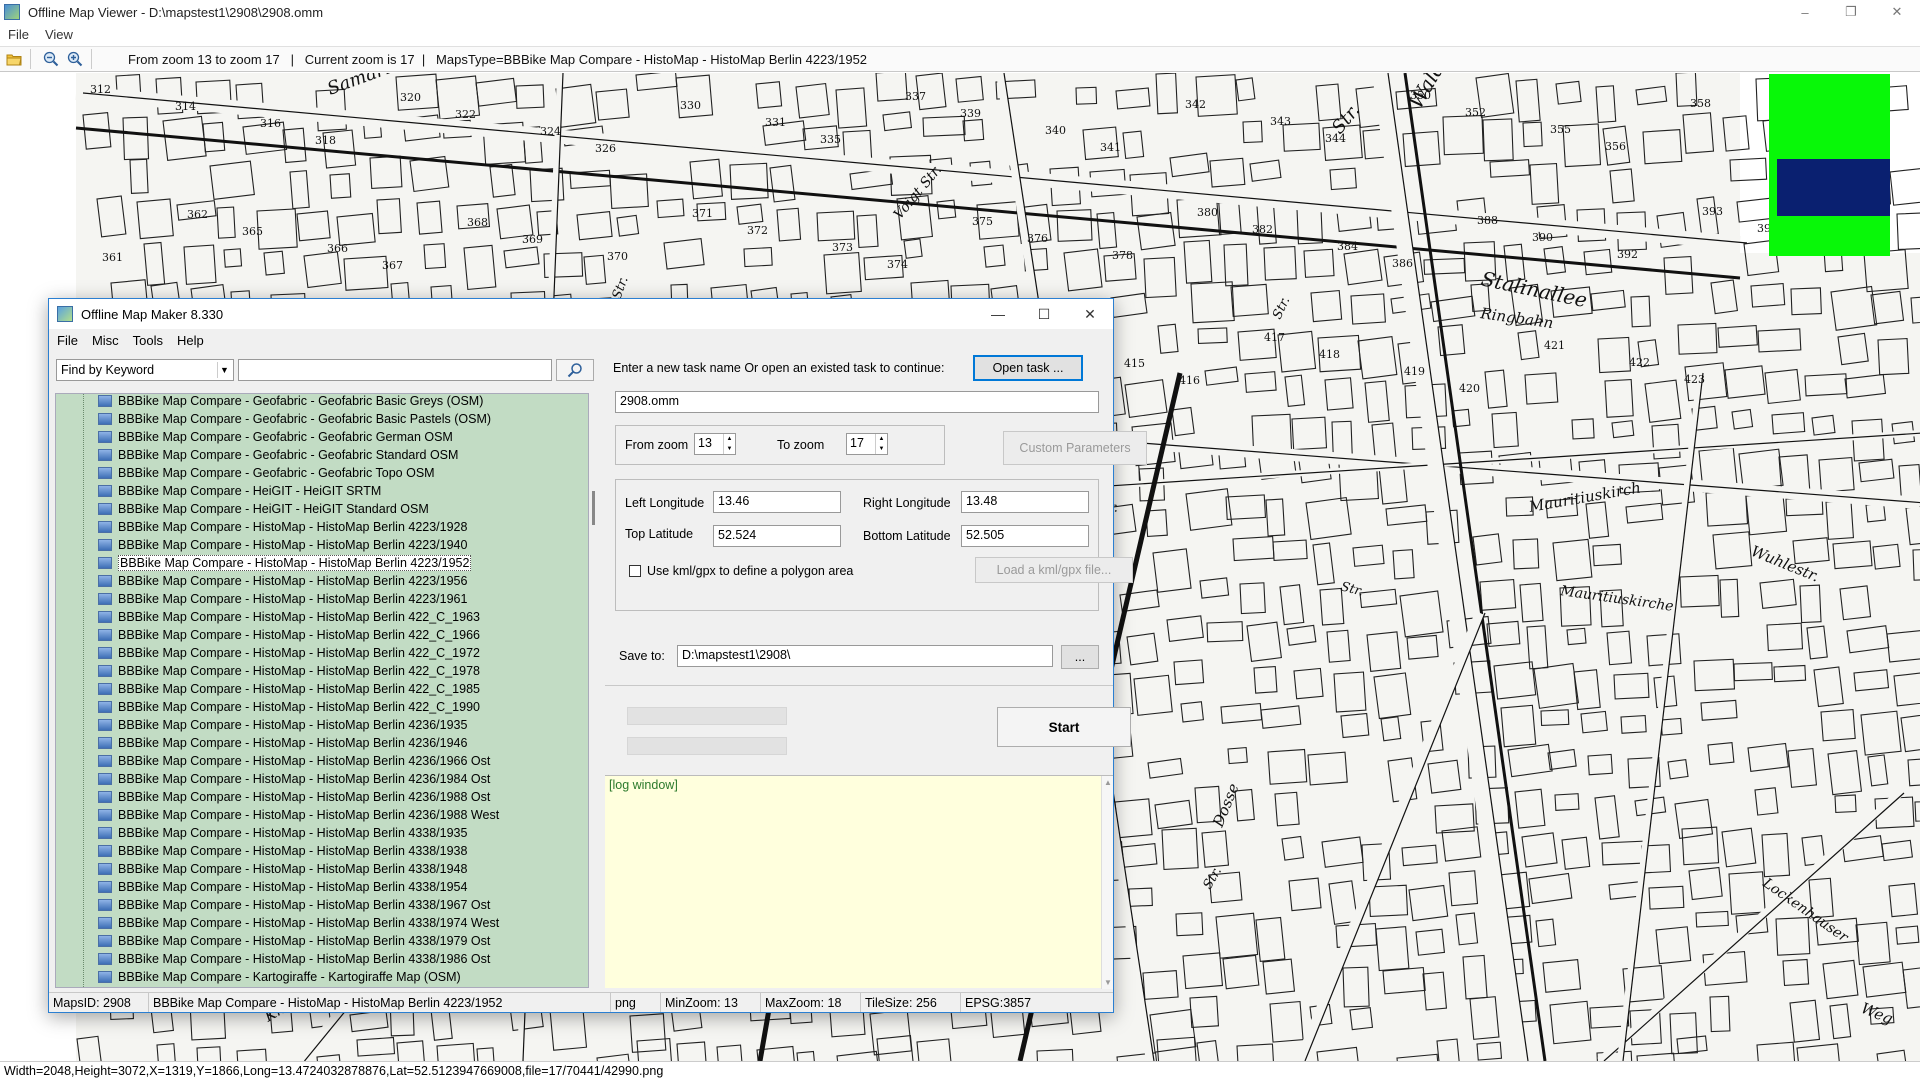 This screenshot has height=1080, width=1920. I want to click on search-input, so click(395, 370).